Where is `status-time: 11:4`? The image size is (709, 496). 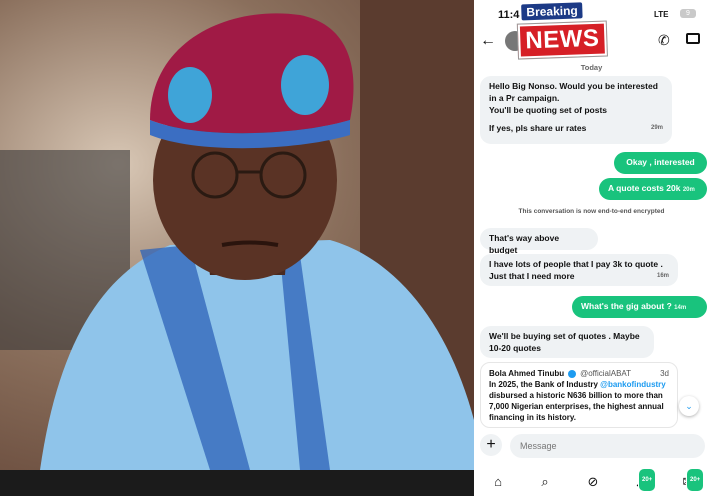
status-time: 11:4 is located at coordinates (509, 15).